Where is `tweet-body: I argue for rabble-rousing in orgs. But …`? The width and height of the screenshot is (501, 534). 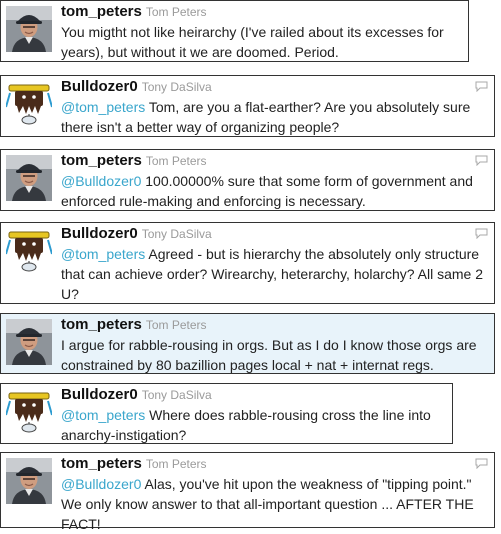
tweet-body: I argue for rabble-rousing in orgs. But … is located at coordinates (269, 355).